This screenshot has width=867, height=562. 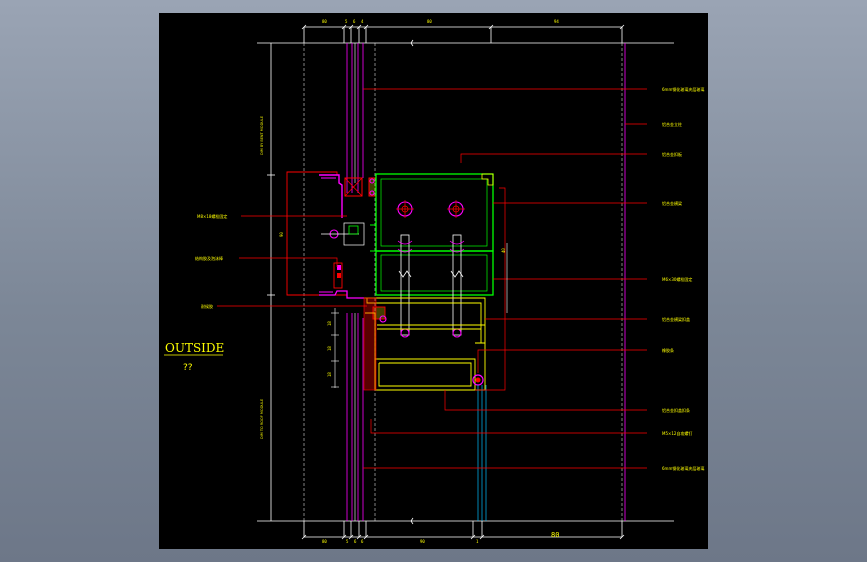 I want to click on dim-bottom-5: 90, so click(x=422, y=541).